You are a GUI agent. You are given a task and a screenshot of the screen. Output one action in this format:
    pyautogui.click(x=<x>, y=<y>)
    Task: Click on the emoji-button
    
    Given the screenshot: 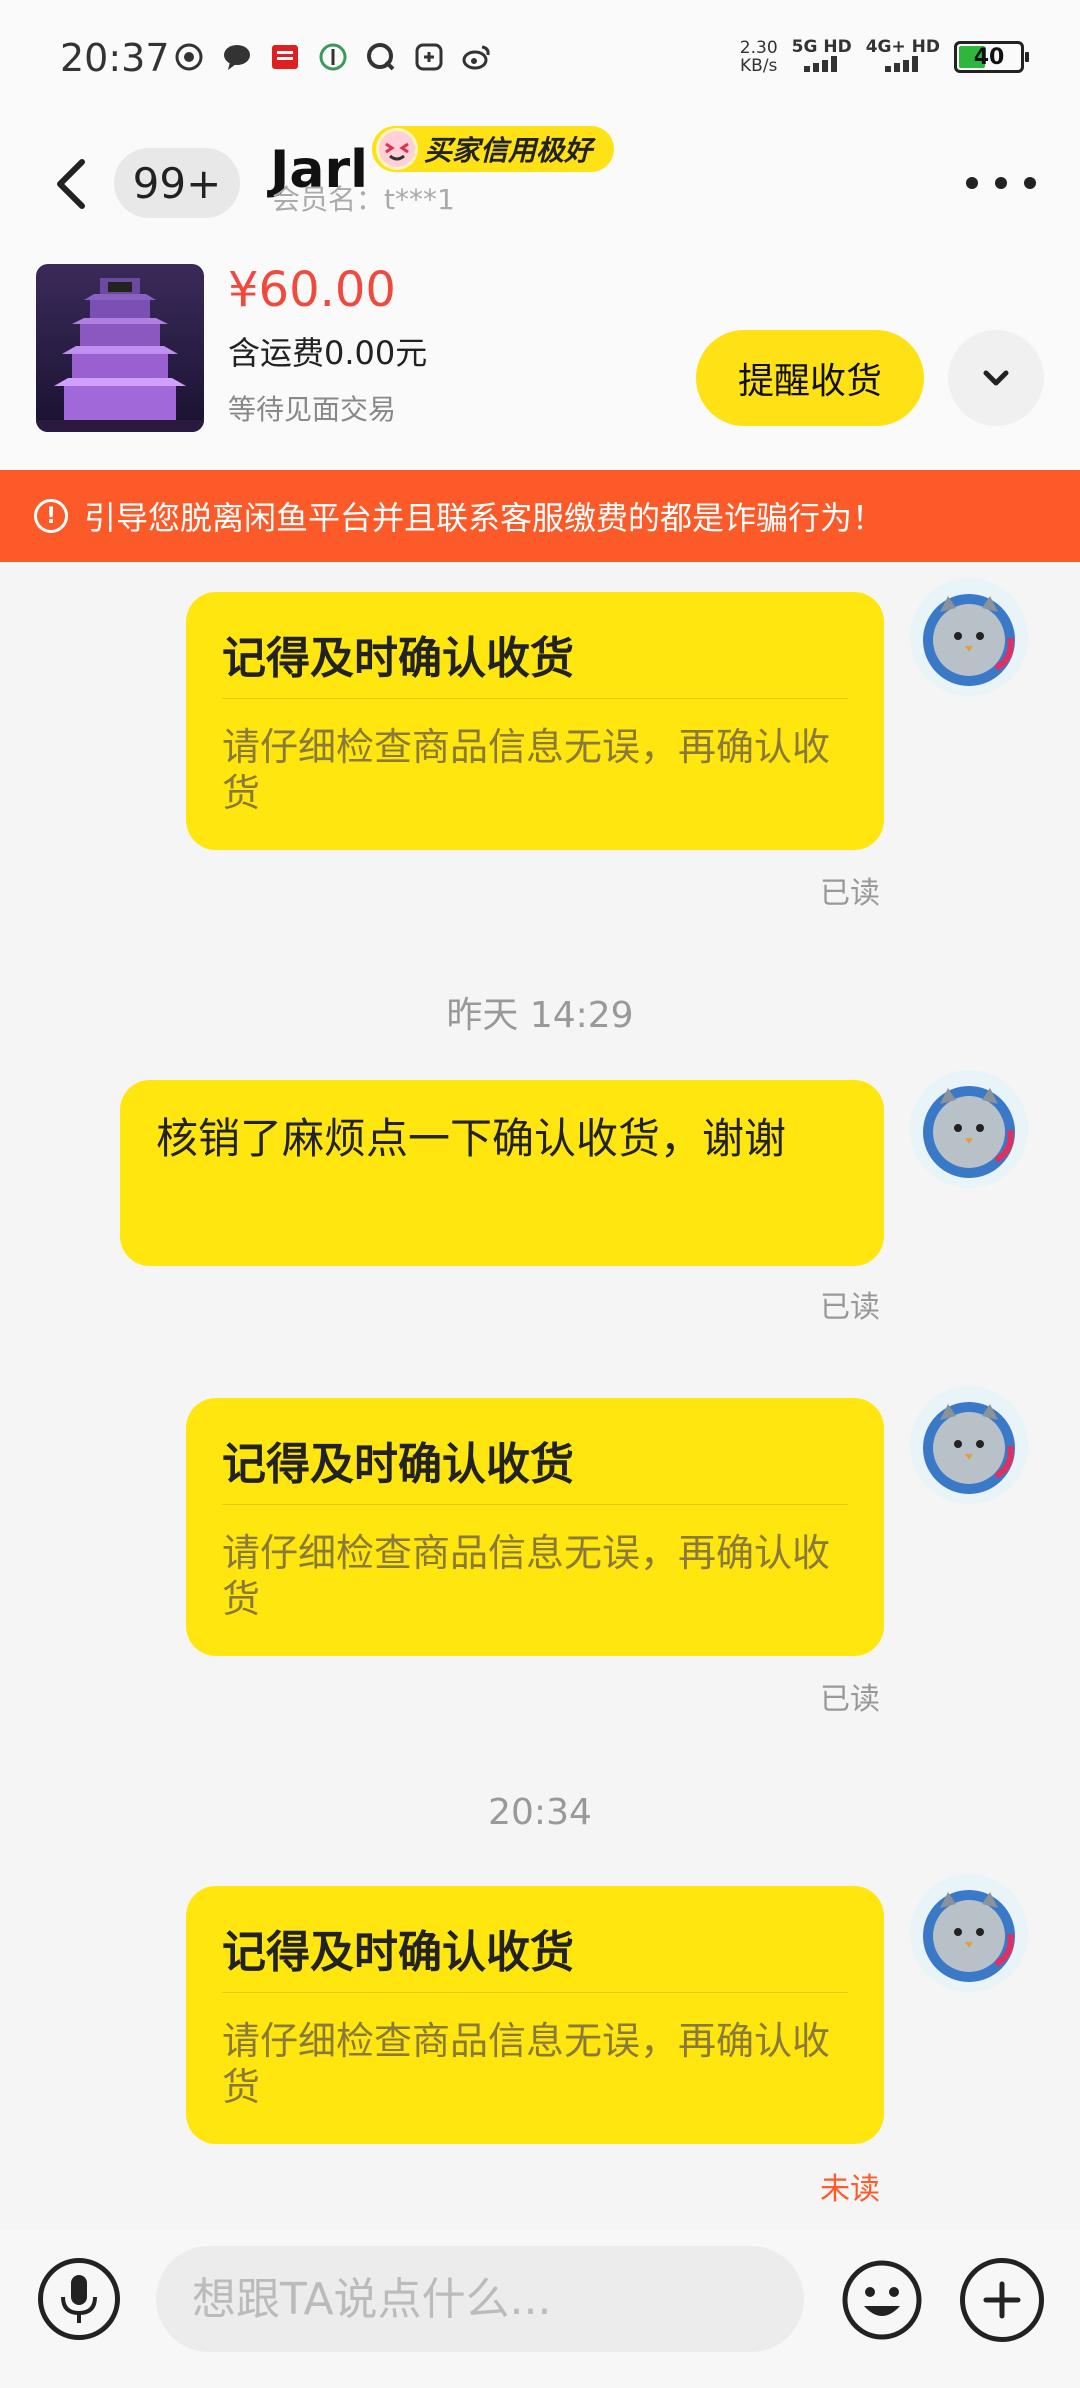 What is the action you would take?
    pyautogui.click(x=882, y=2300)
    